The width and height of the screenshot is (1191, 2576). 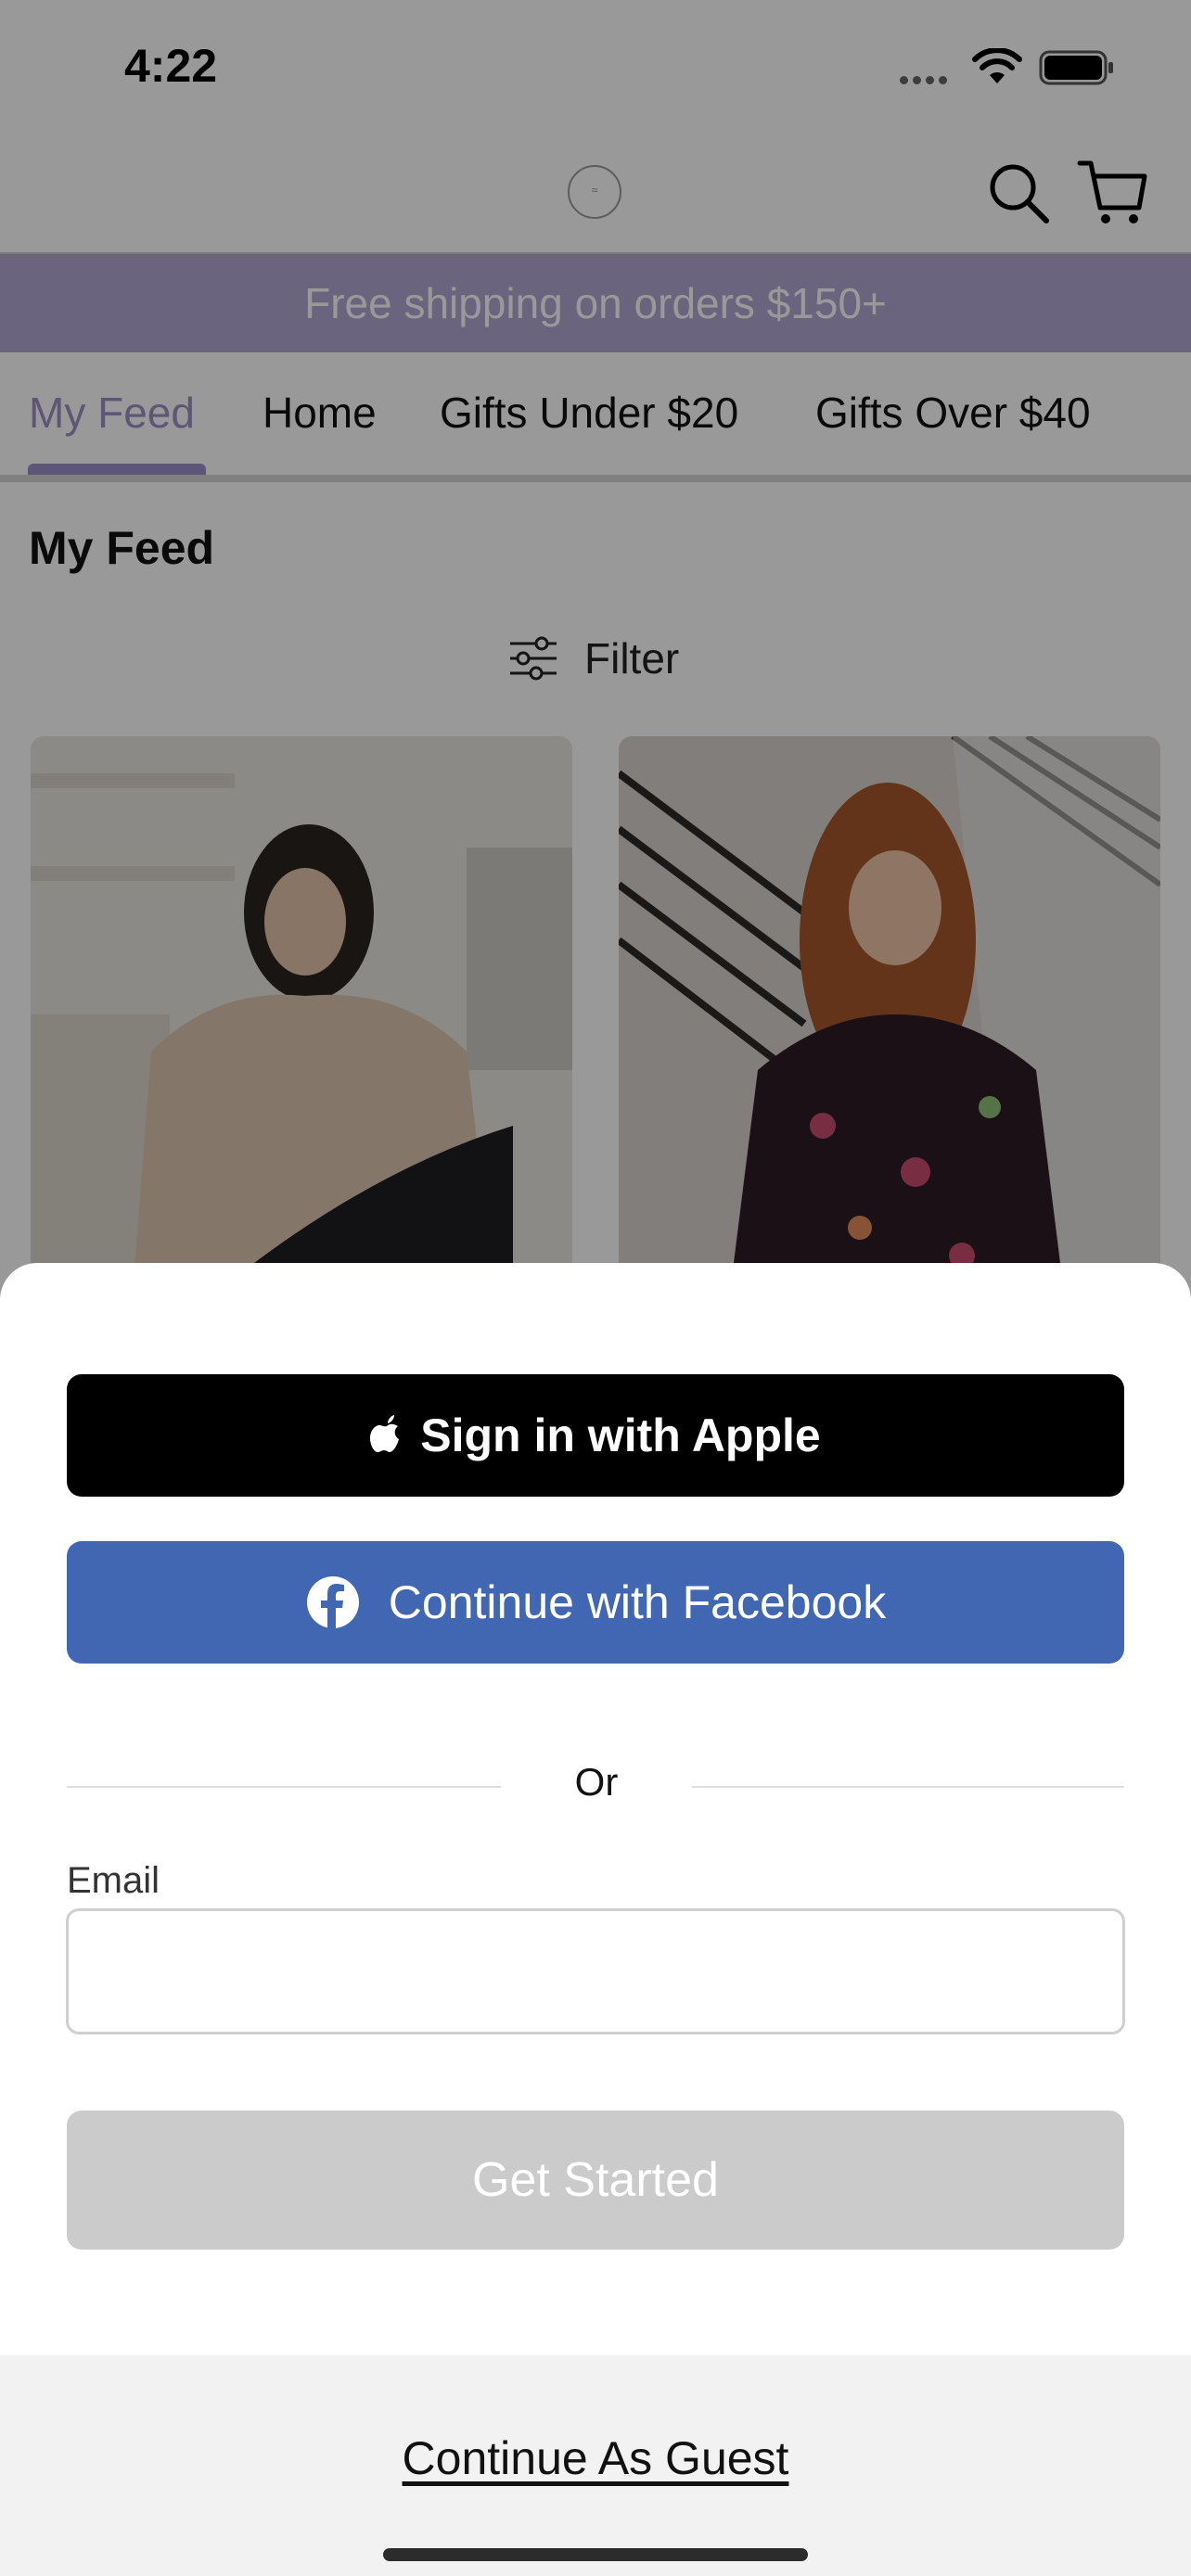 I want to click on facebook-icon, so click(x=332, y=1602).